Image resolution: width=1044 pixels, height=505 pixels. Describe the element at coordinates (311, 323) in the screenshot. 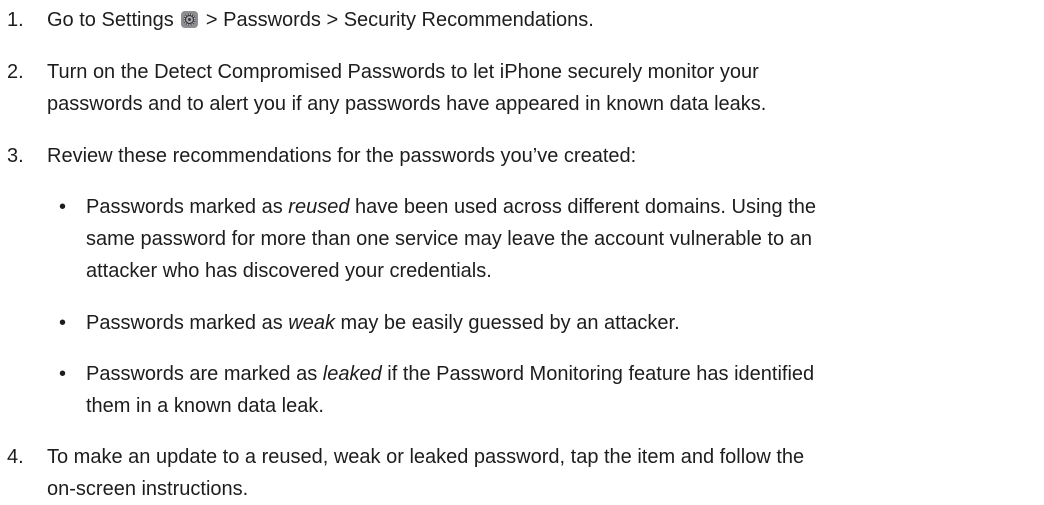

I see `bullet-emphasis: weak` at that location.